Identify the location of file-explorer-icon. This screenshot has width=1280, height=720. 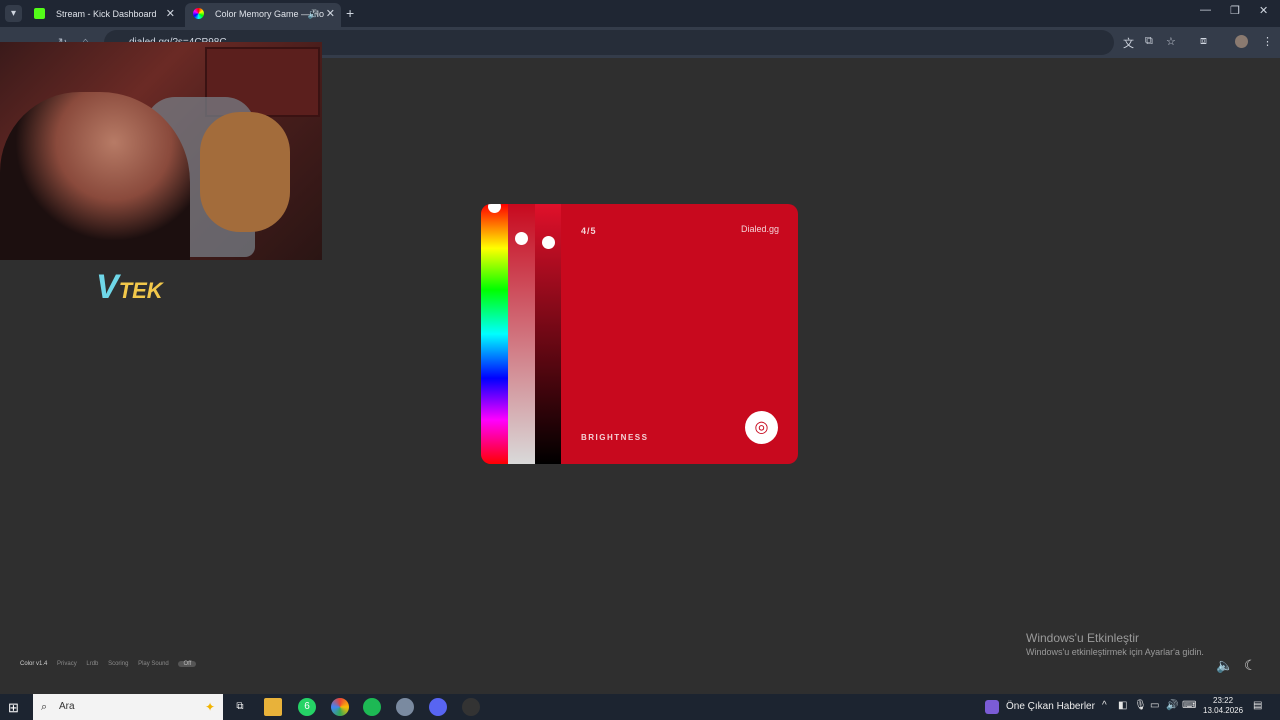
(273, 707).